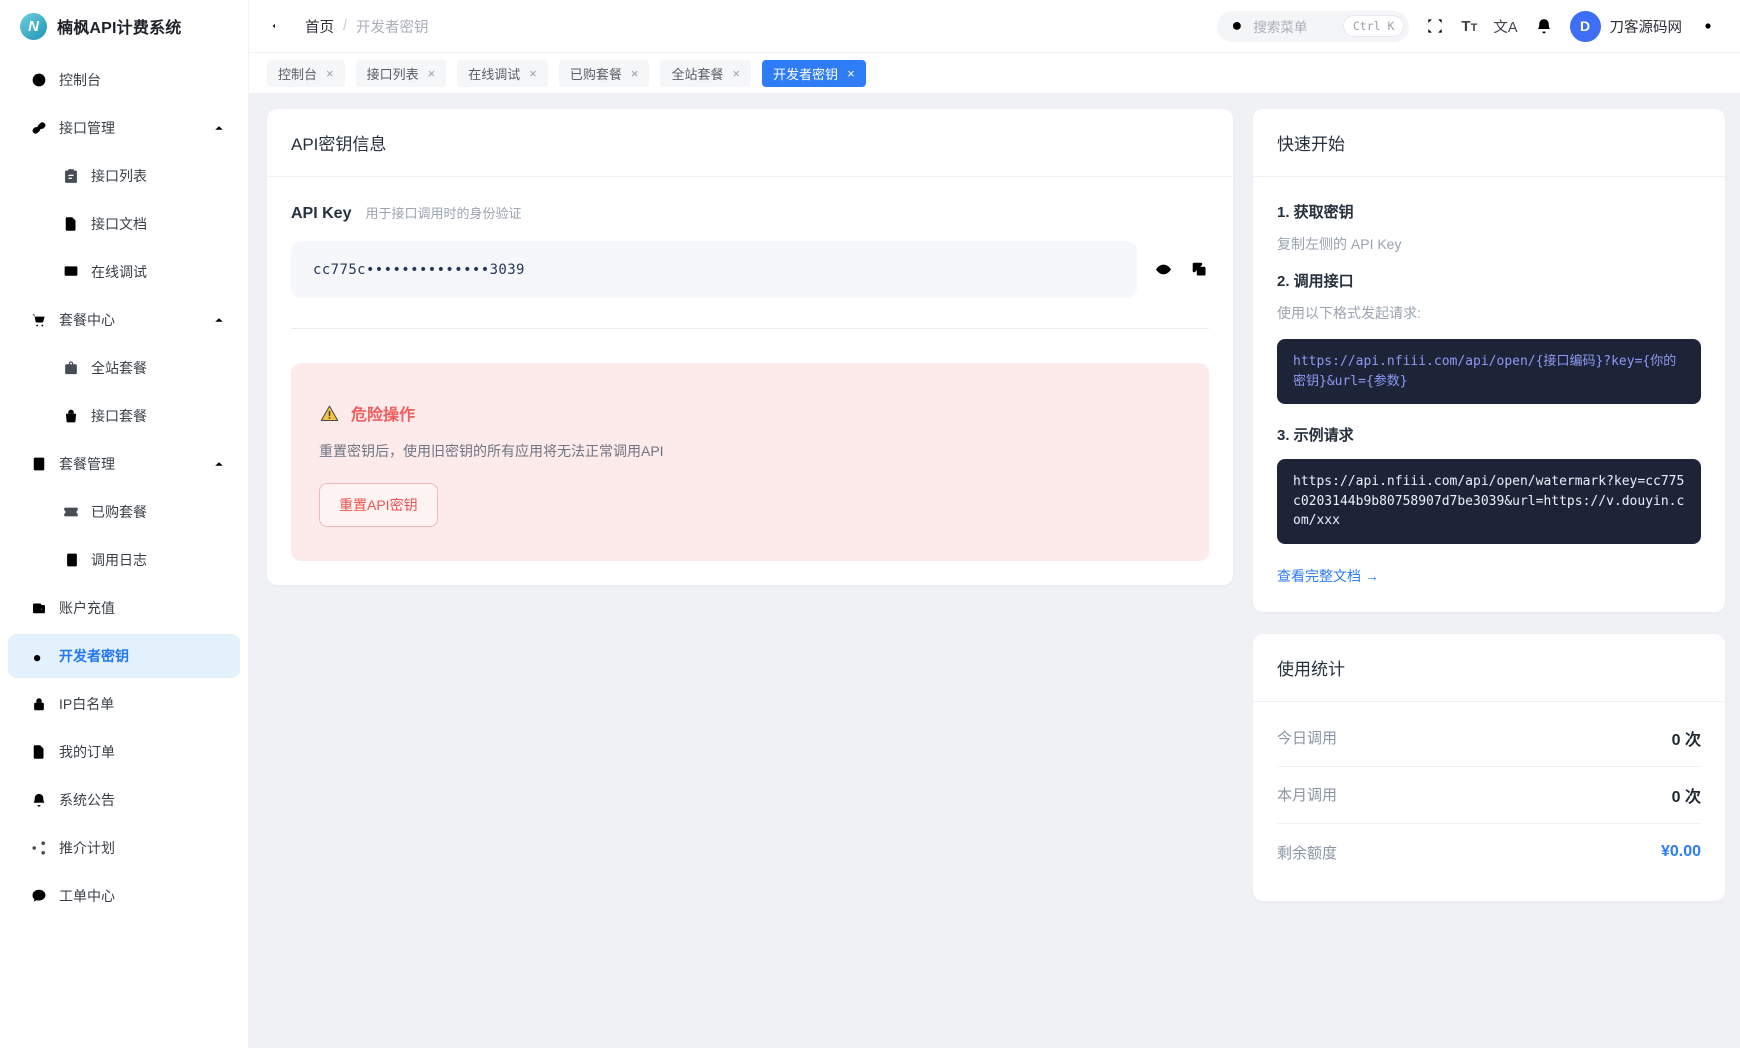 The image size is (1740, 1048). Describe the element at coordinates (401, 73) in the screenshot. I see `tab-api-list: 接口列表 ×` at that location.